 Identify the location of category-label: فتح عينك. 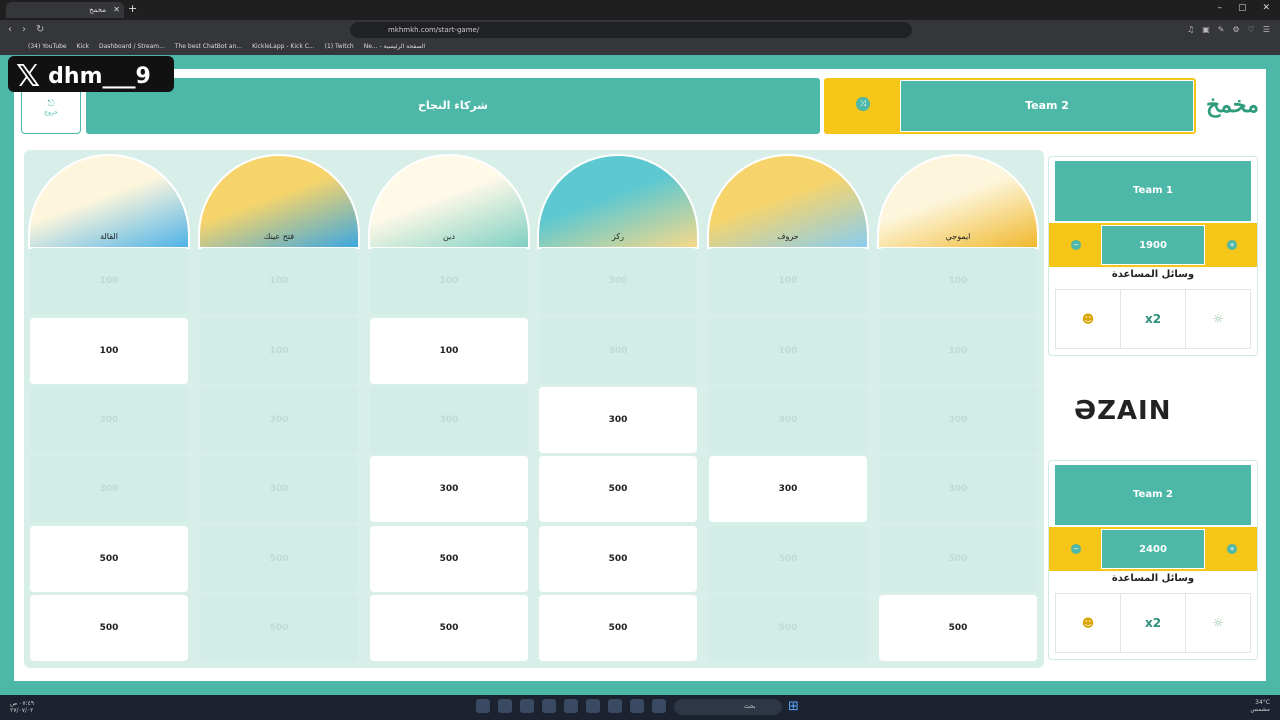
(279, 236).